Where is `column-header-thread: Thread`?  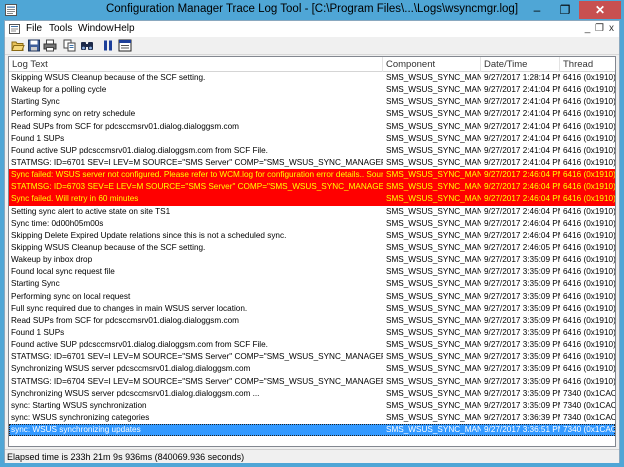 column-header-thread: Thread is located at coordinates (587, 64).